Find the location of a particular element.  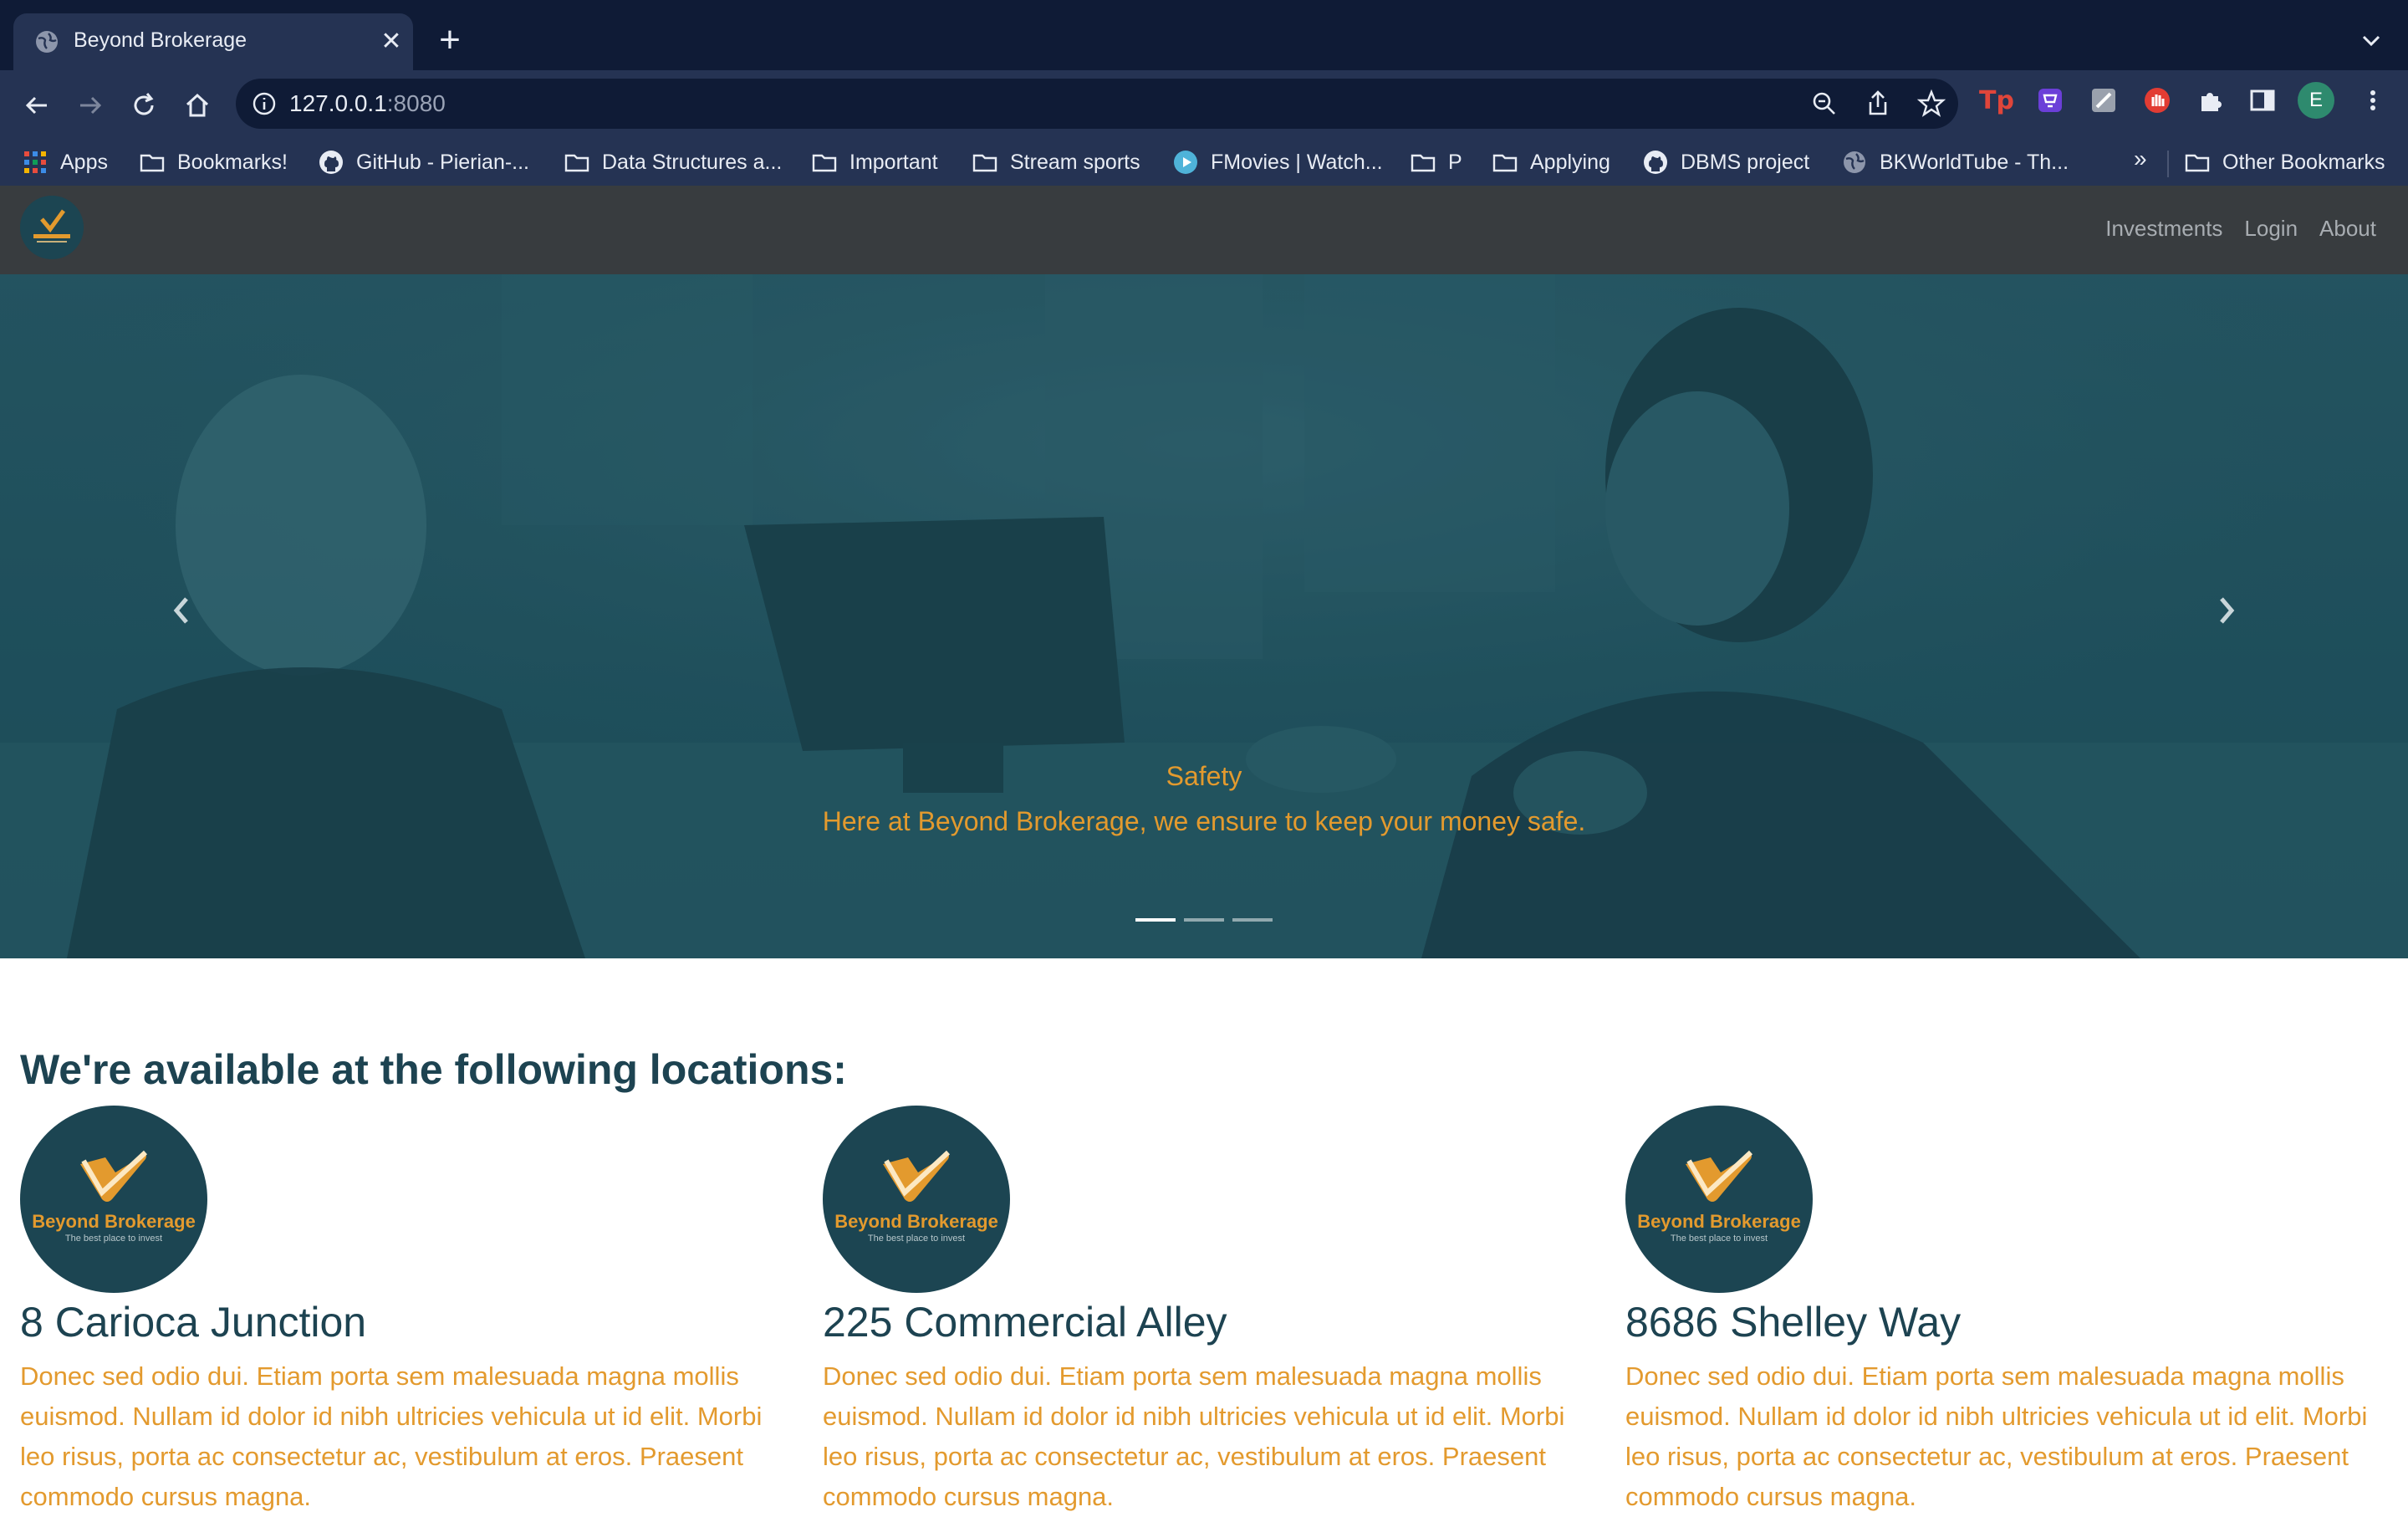

chevron-left-icon is located at coordinates (180, 610).